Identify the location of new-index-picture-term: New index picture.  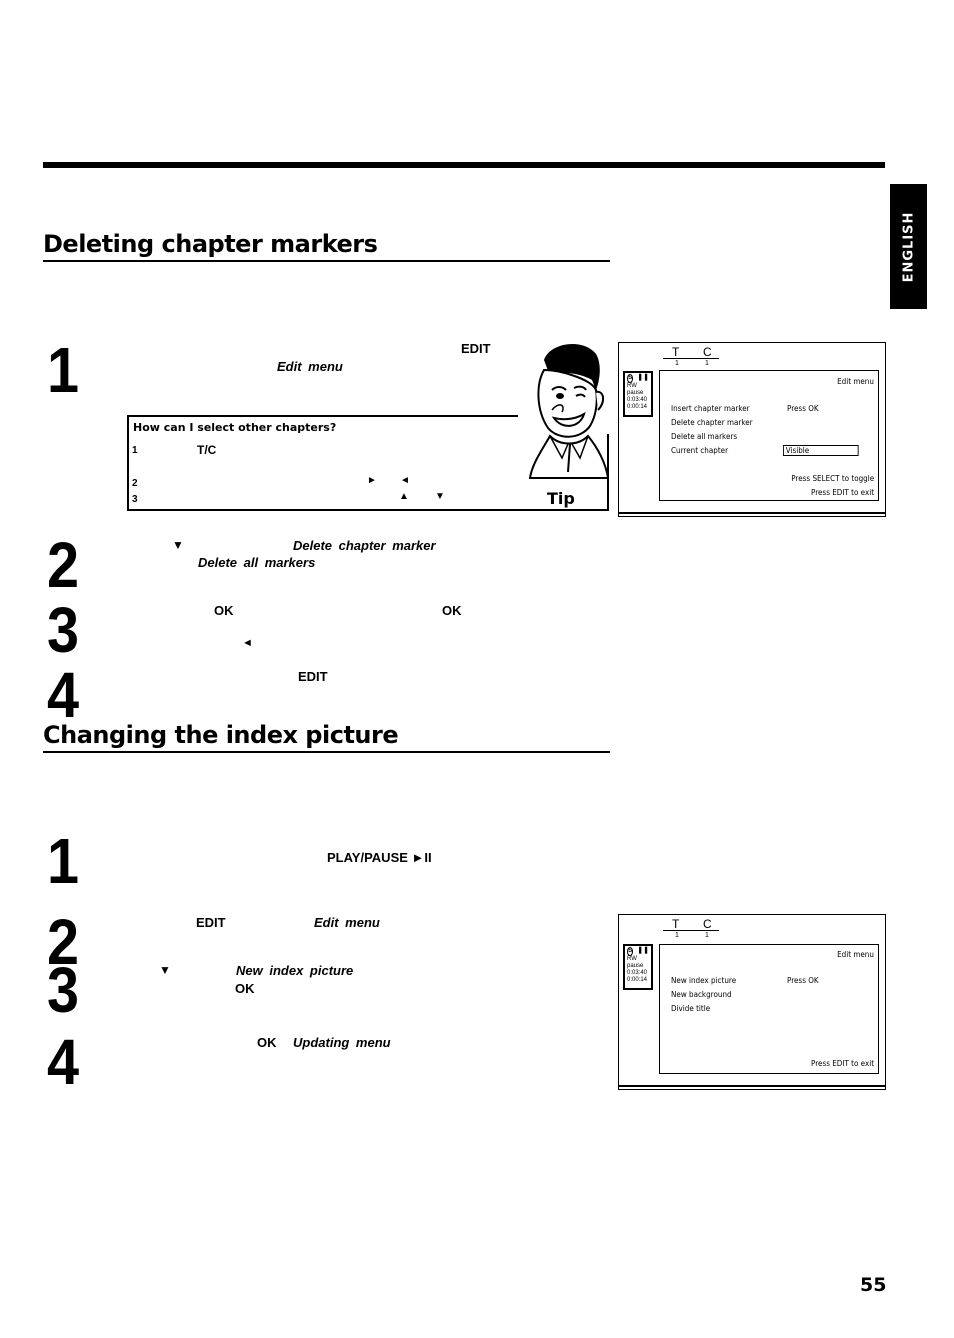
(295, 970).